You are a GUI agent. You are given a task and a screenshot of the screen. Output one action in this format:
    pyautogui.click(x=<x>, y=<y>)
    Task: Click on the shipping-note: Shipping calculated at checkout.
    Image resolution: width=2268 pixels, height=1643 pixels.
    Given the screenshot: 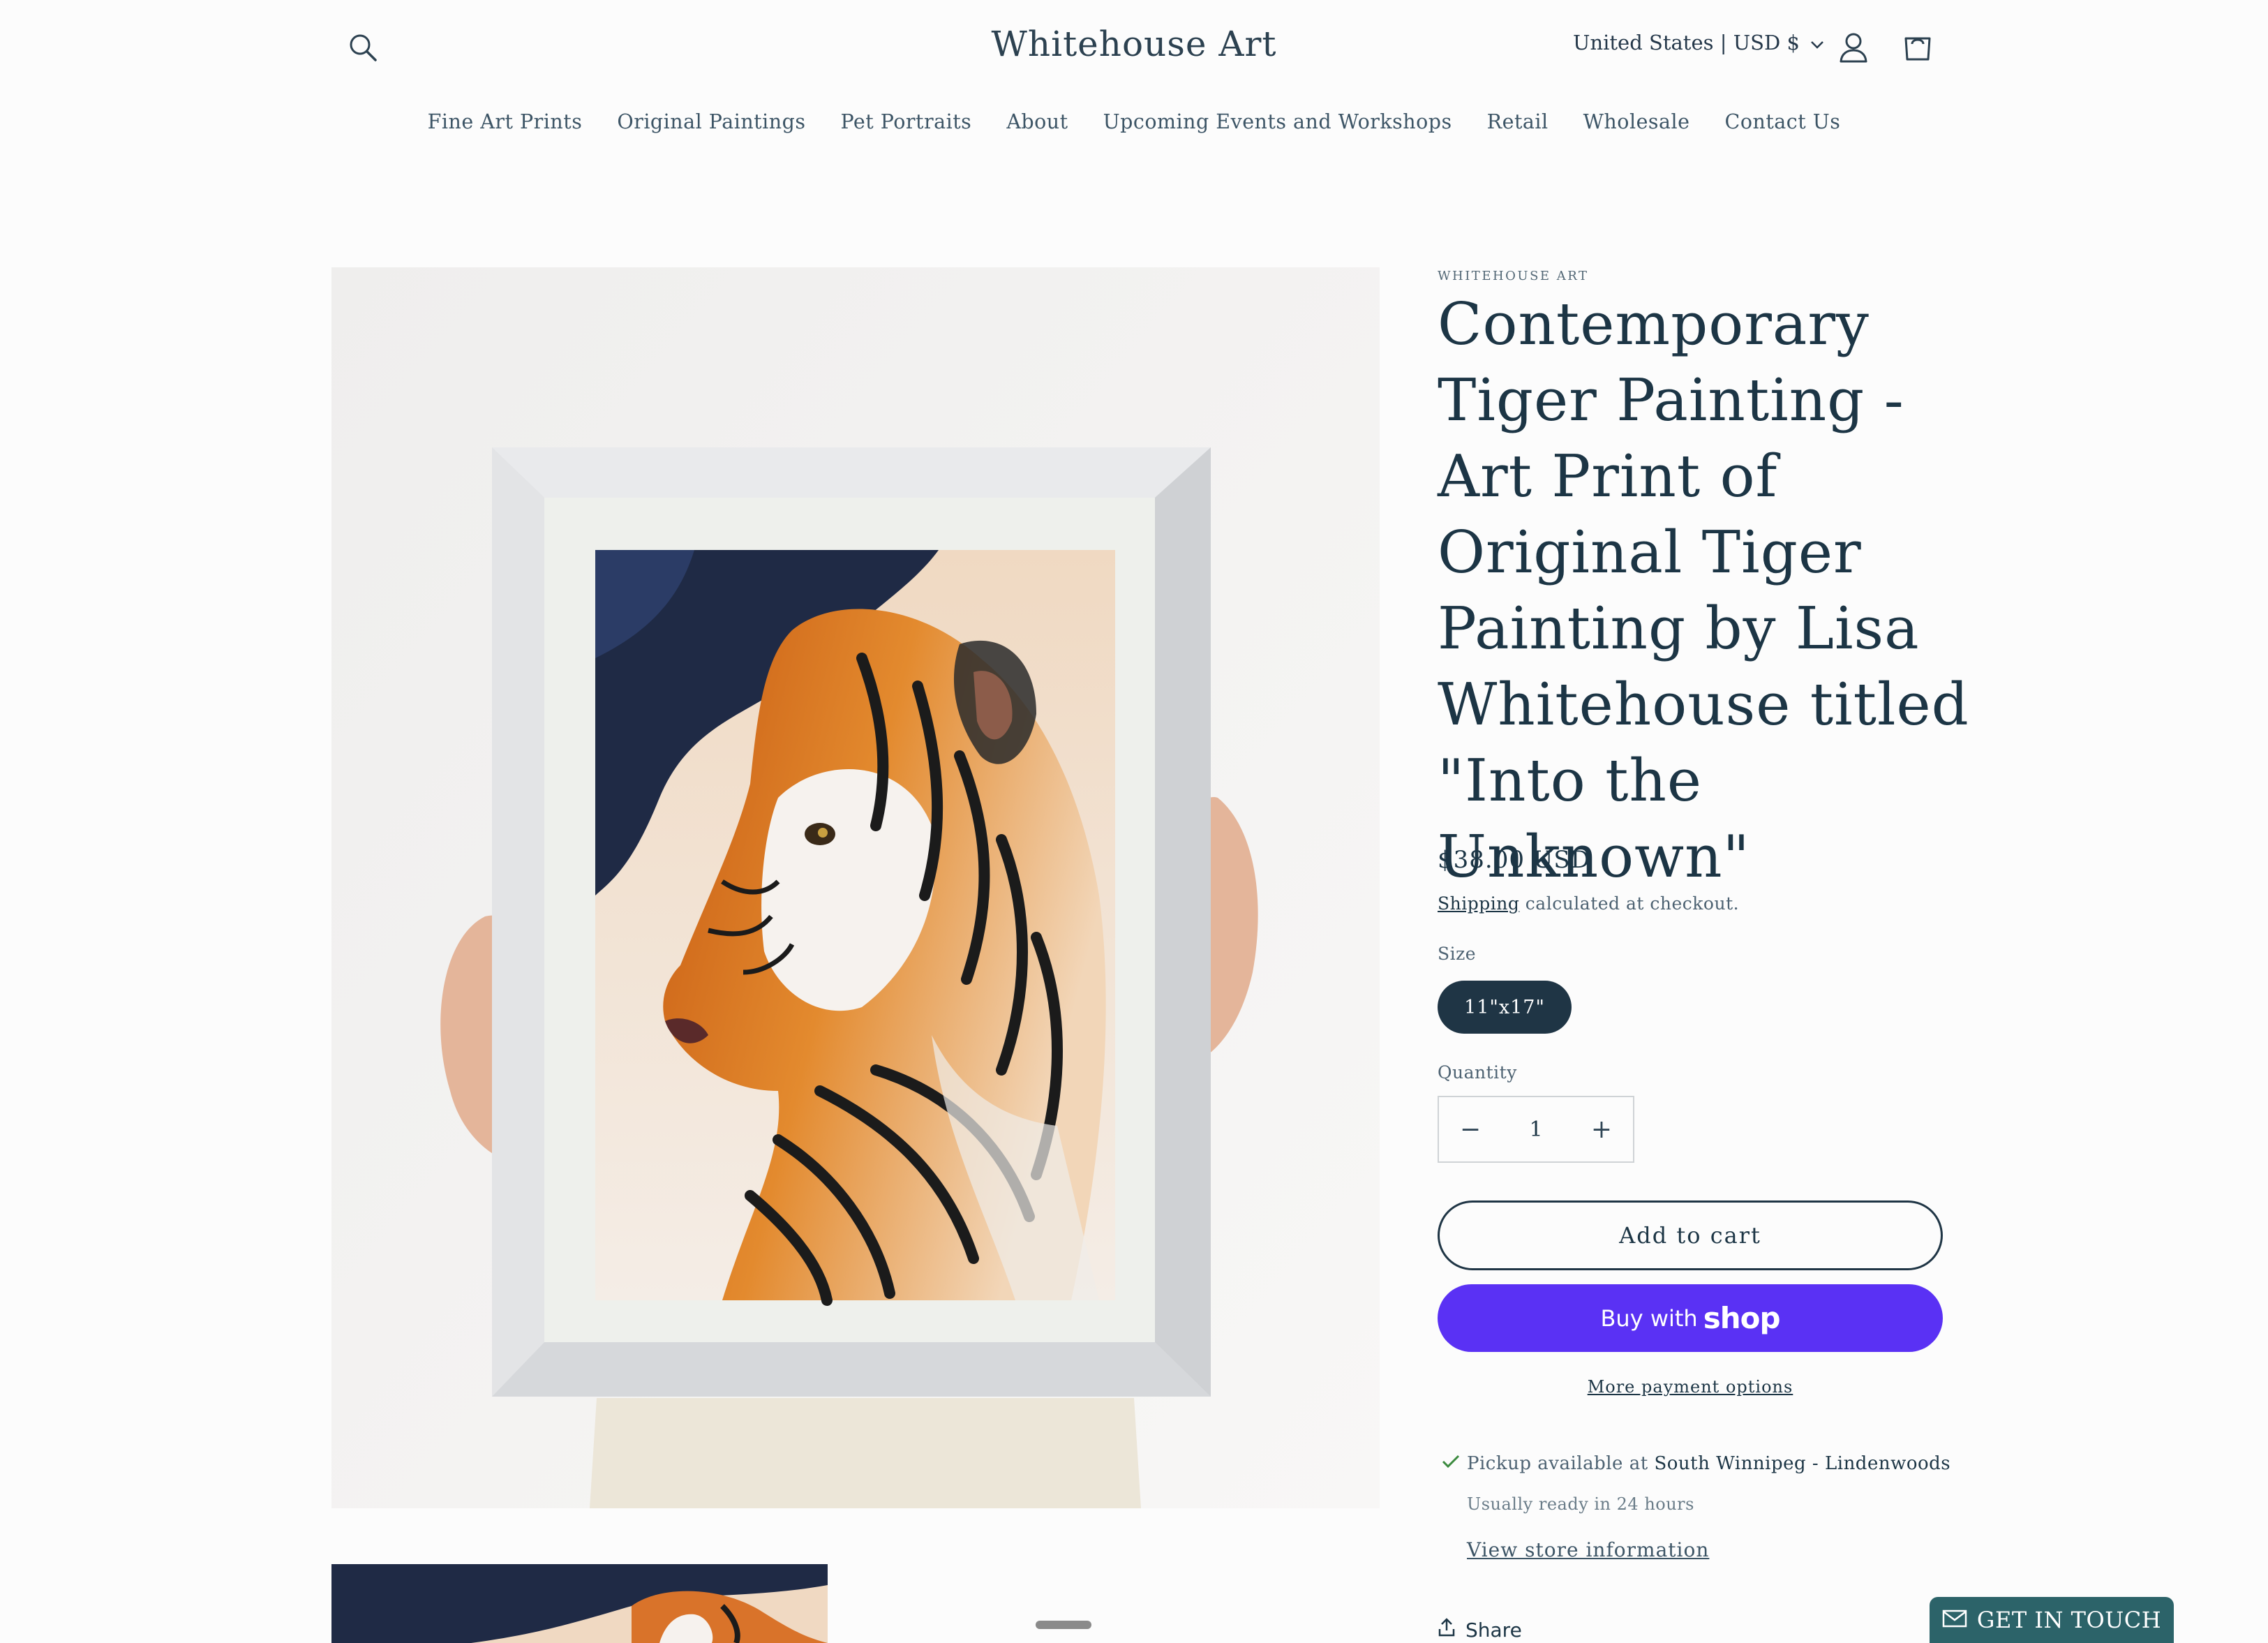 What is the action you would take?
    pyautogui.click(x=1588, y=903)
    